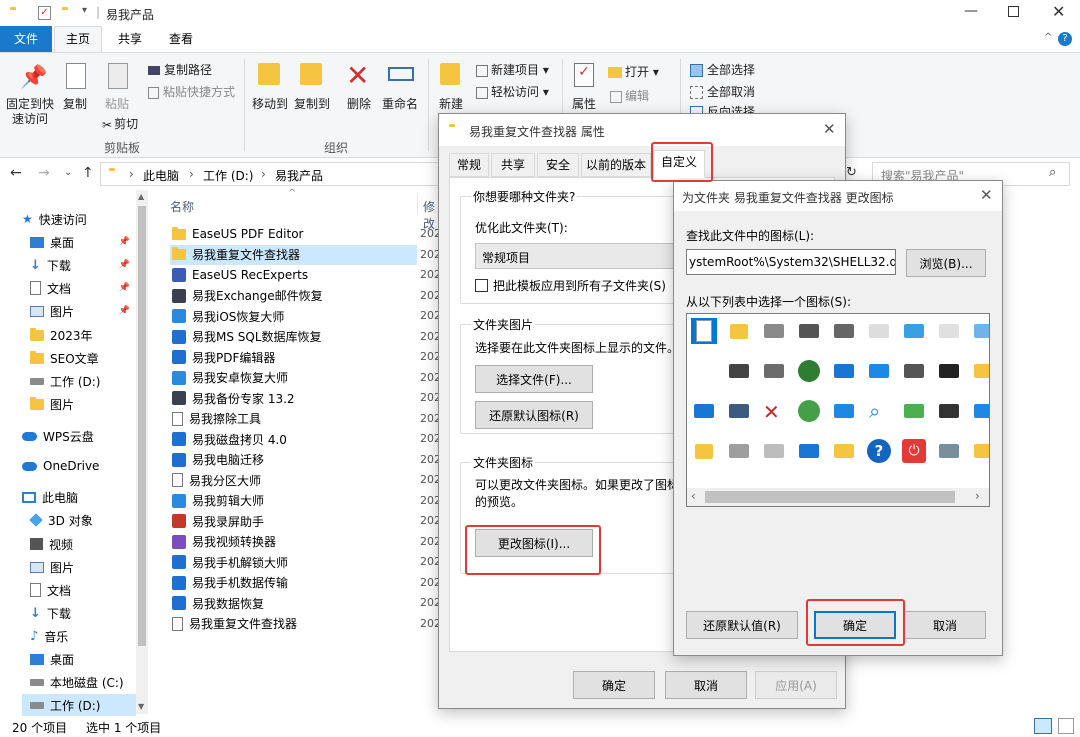  I want to click on details-view-icon, so click(1043, 726).